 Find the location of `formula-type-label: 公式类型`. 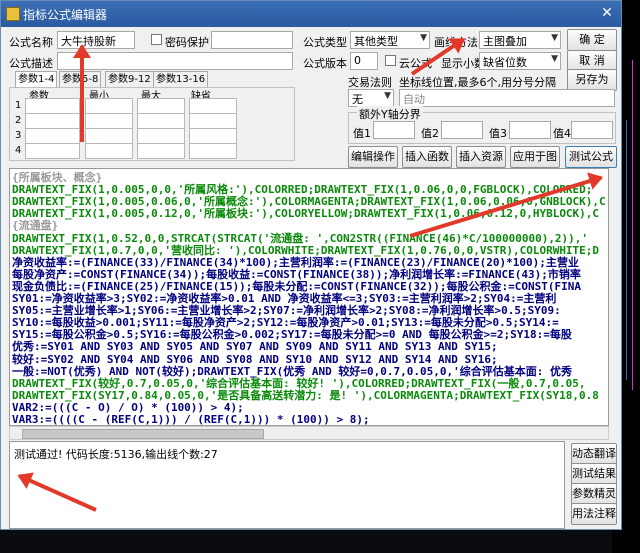

formula-type-label: 公式类型 is located at coordinates (325, 42).